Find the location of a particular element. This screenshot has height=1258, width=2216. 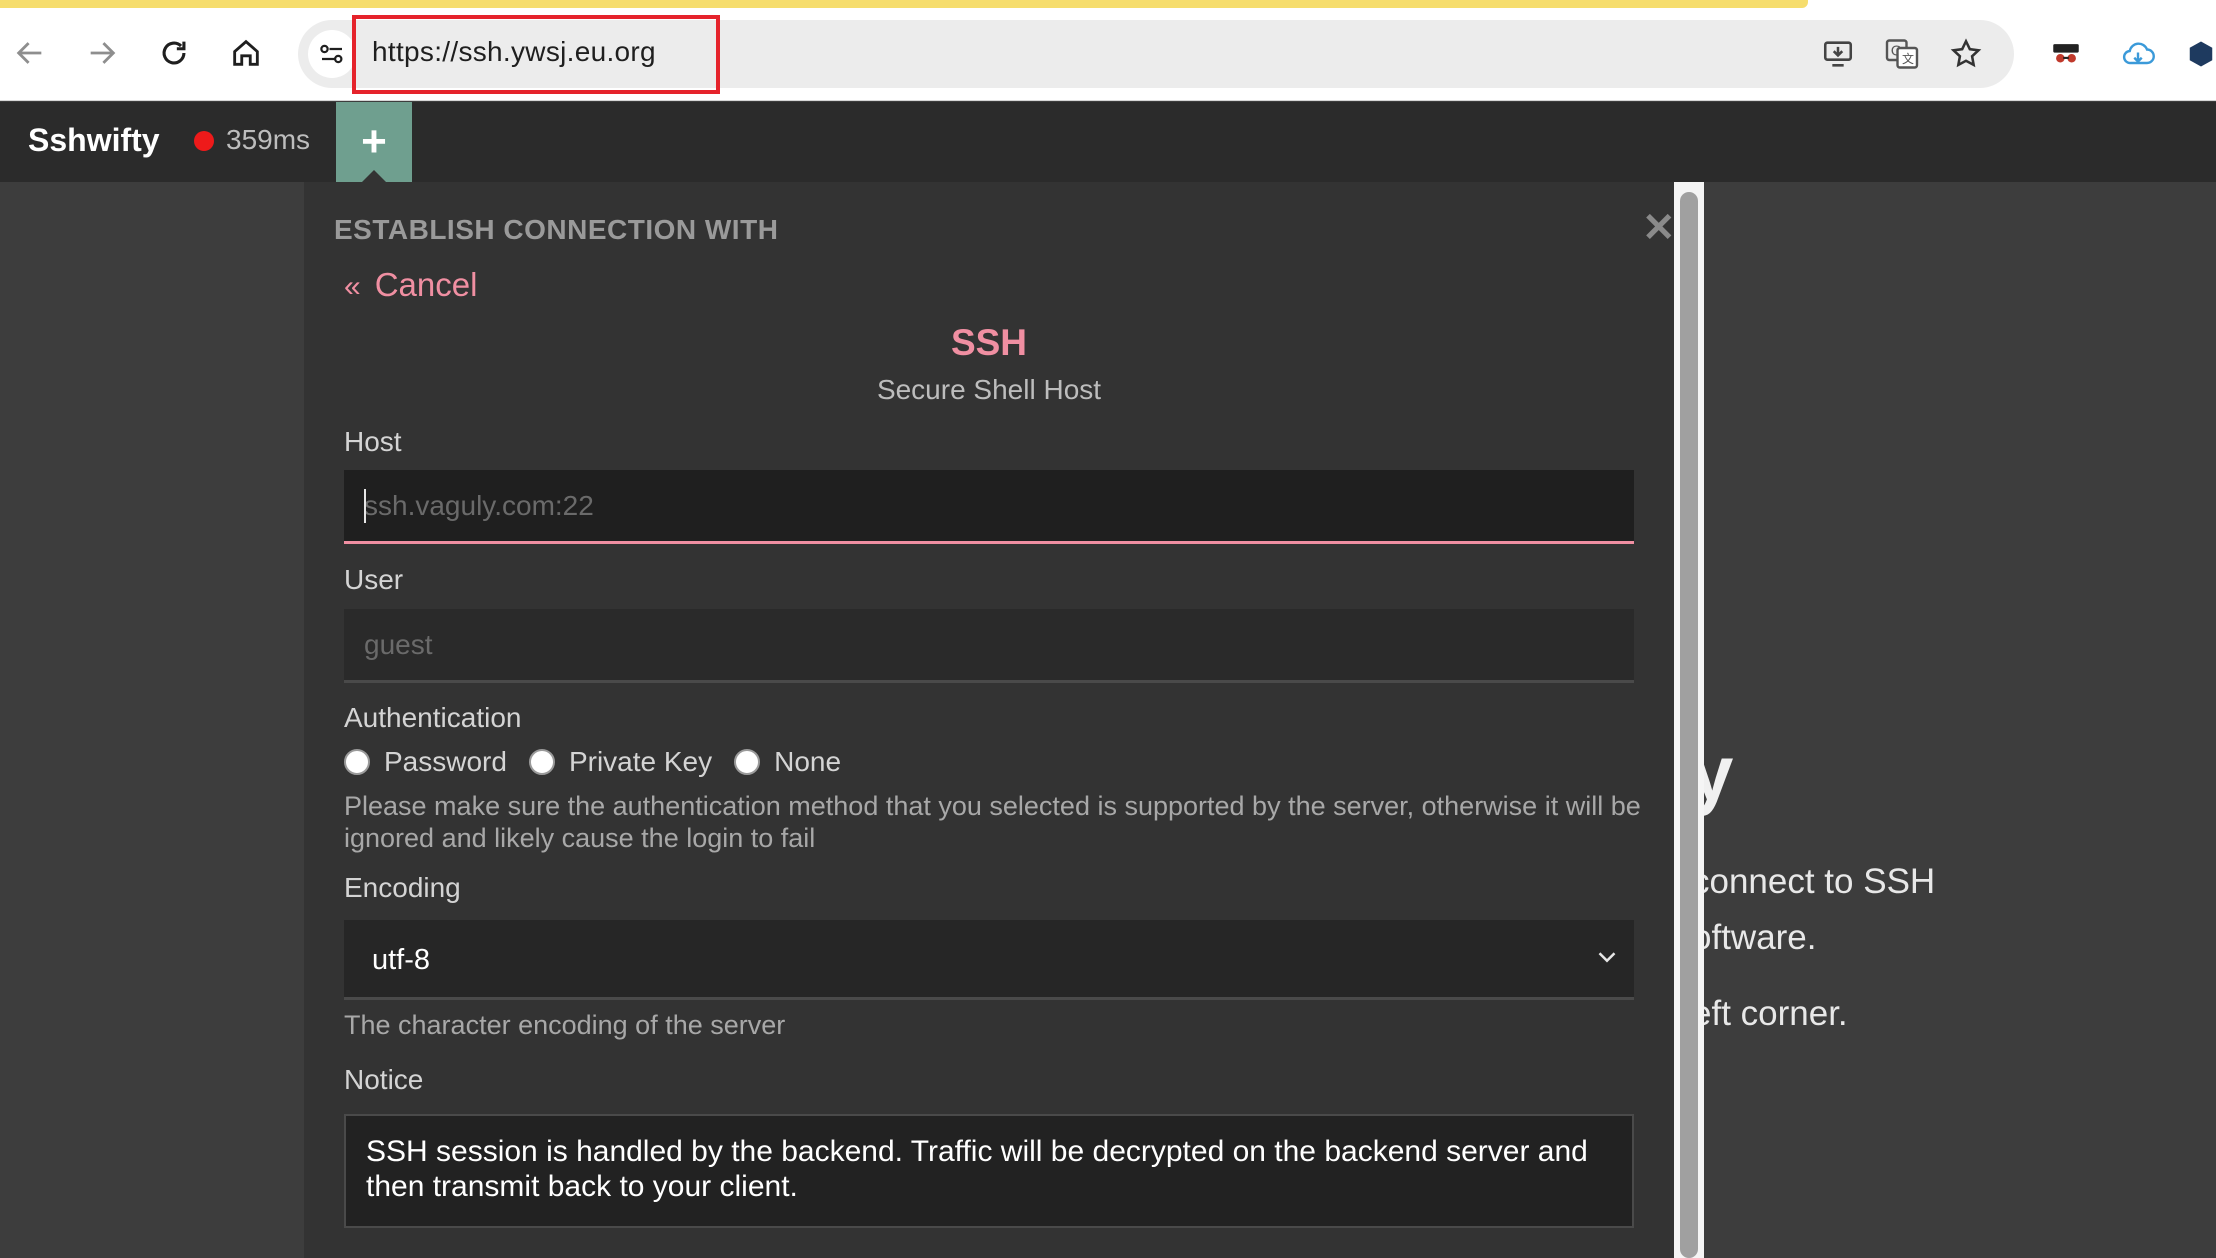

user-input is located at coordinates (989, 644).